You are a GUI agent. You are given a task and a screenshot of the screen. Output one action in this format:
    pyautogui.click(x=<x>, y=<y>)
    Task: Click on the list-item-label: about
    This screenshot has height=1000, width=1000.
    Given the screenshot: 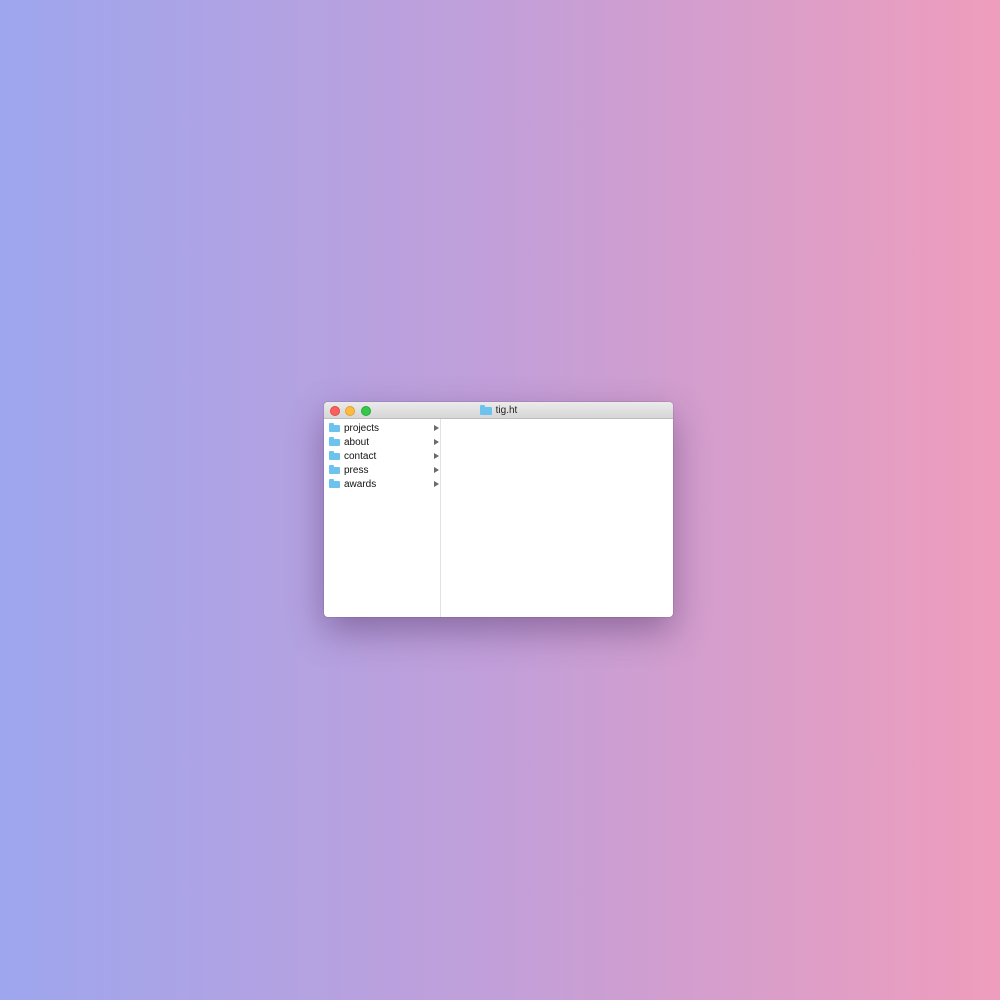 What is the action you would take?
    pyautogui.click(x=357, y=442)
    